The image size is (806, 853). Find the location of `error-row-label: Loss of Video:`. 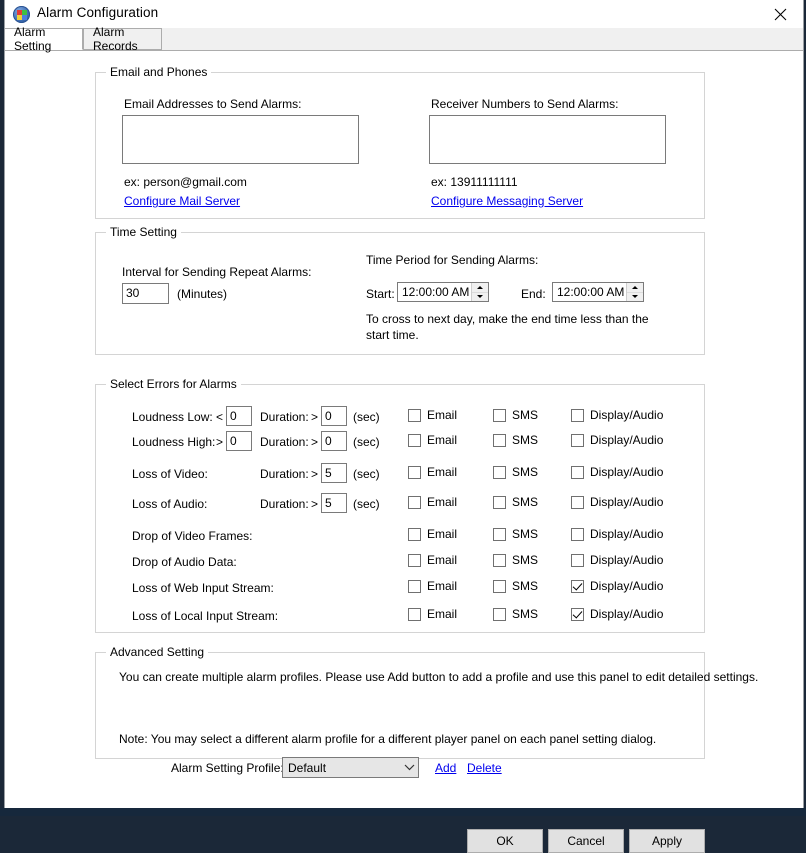

error-row-label: Loss of Video: is located at coordinates (170, 474).